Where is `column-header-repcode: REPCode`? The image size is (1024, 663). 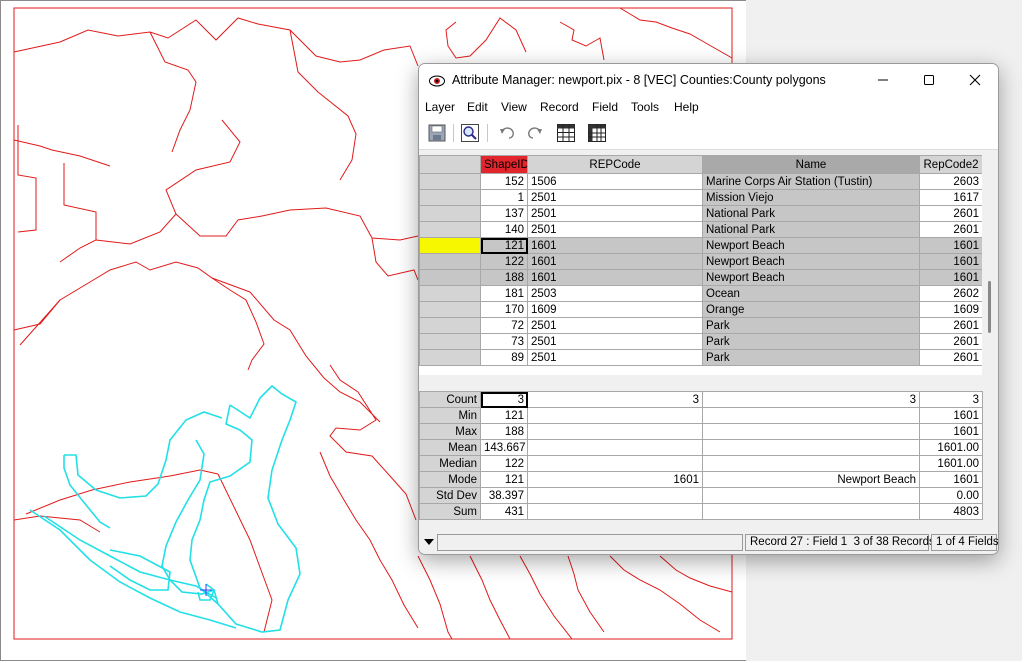
column-header-repcode: REPCode is located at coordinates (615, 164).